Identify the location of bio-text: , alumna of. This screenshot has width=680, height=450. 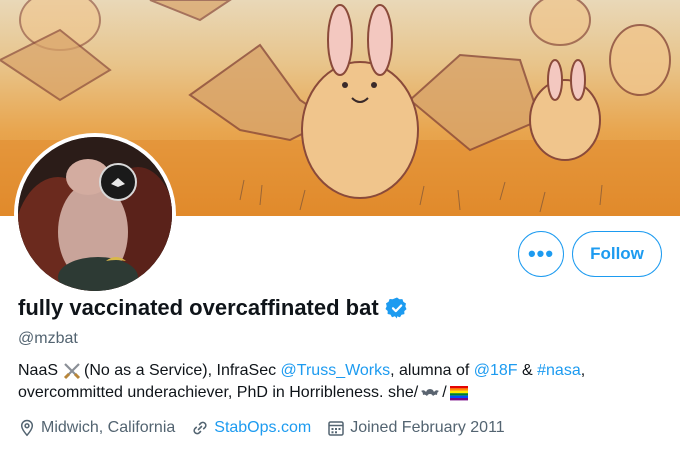
(432, 370).